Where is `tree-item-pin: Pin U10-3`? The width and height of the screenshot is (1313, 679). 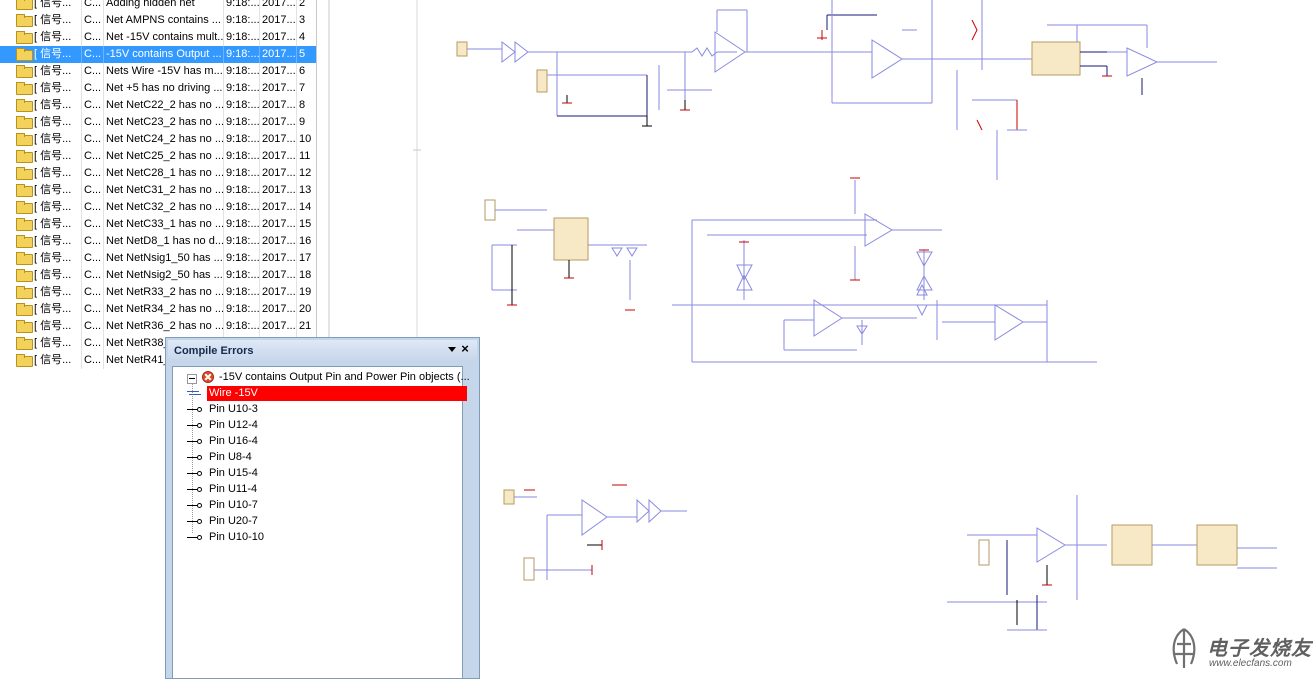
tree-item-pin: Pin U10-3 is located at coordinates (327, 409).